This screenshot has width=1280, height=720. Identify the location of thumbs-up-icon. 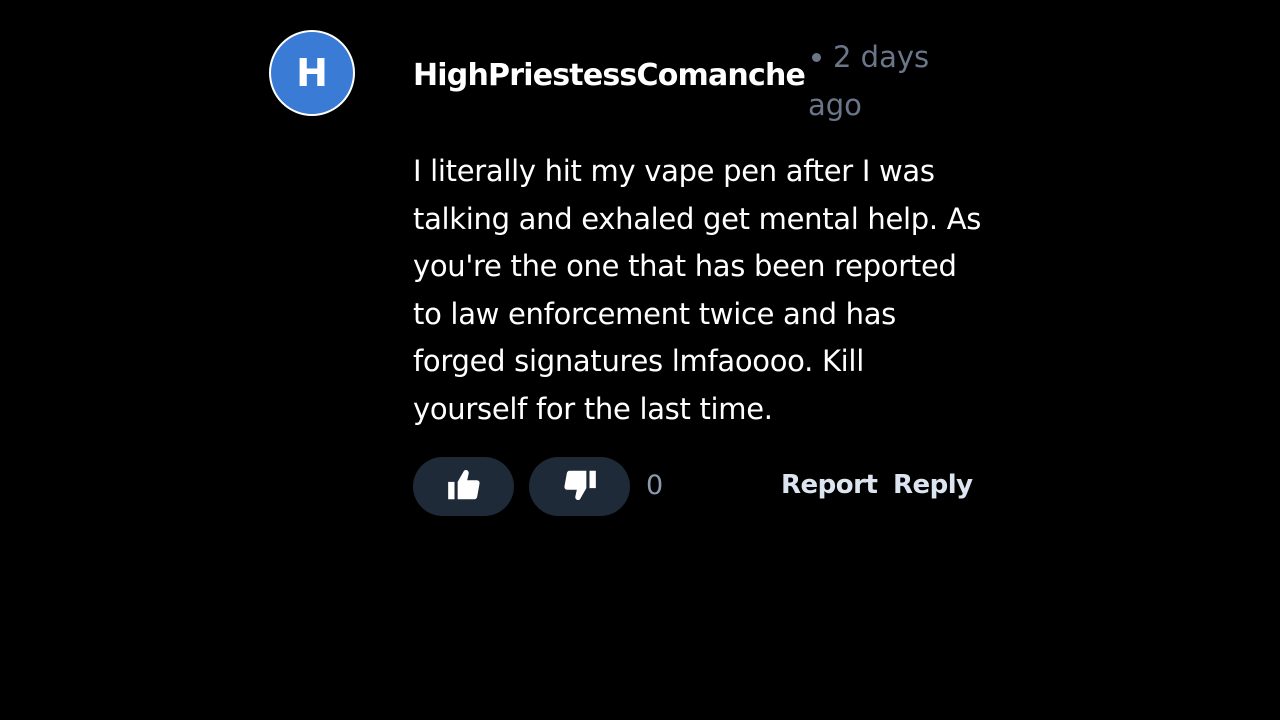
(464, 487).